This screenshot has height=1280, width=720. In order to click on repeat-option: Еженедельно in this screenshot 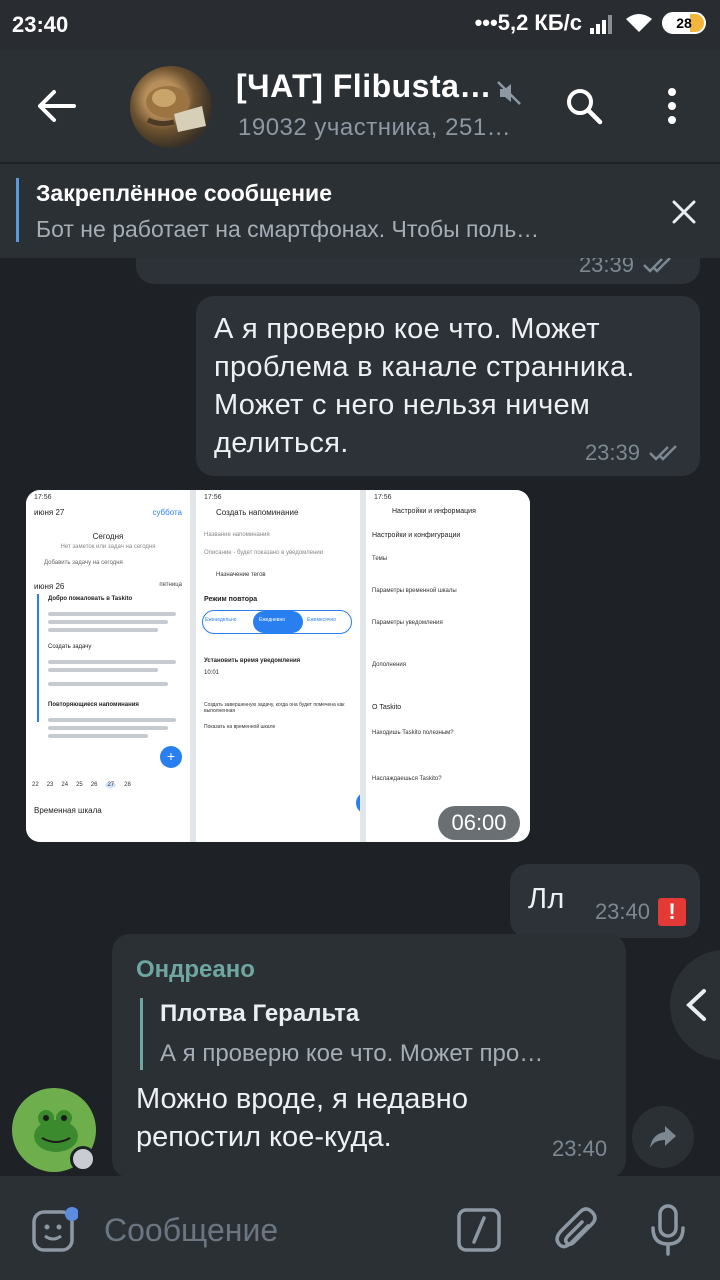, I will do `click(221, 620)`.